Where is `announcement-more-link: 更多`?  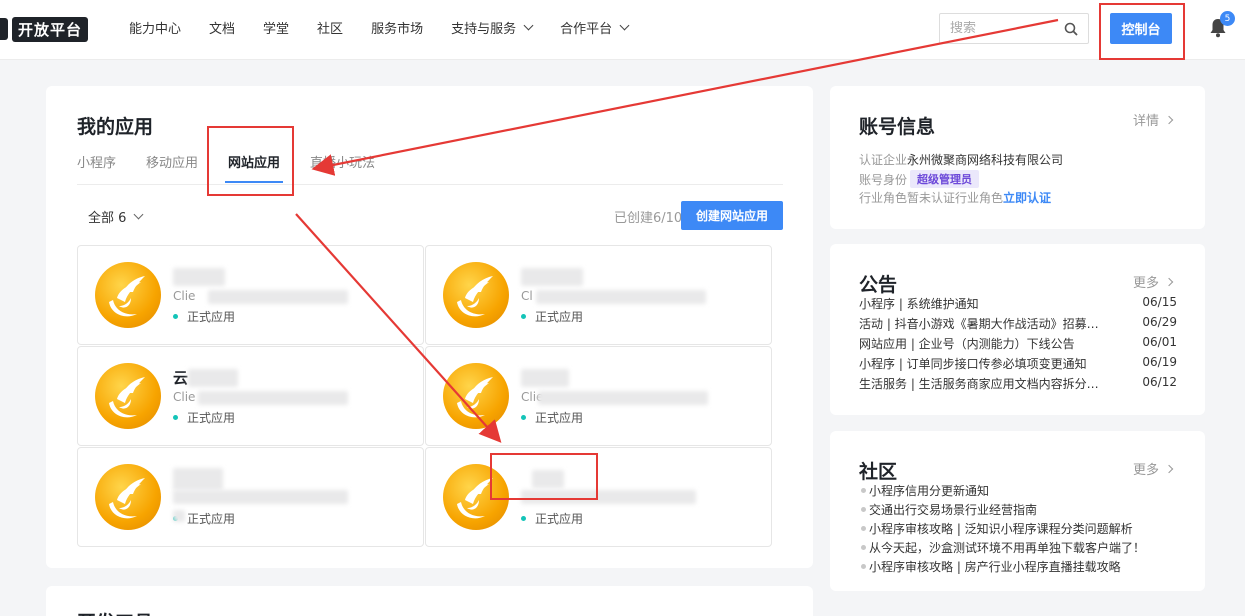
announcement-more-link: 更多 is located at coordinates (1153, 281).